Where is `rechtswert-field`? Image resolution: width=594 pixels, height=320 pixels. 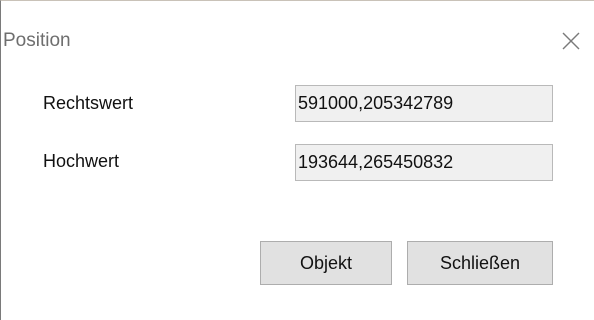
rechtswert-field is located at coordinates (424, 103).